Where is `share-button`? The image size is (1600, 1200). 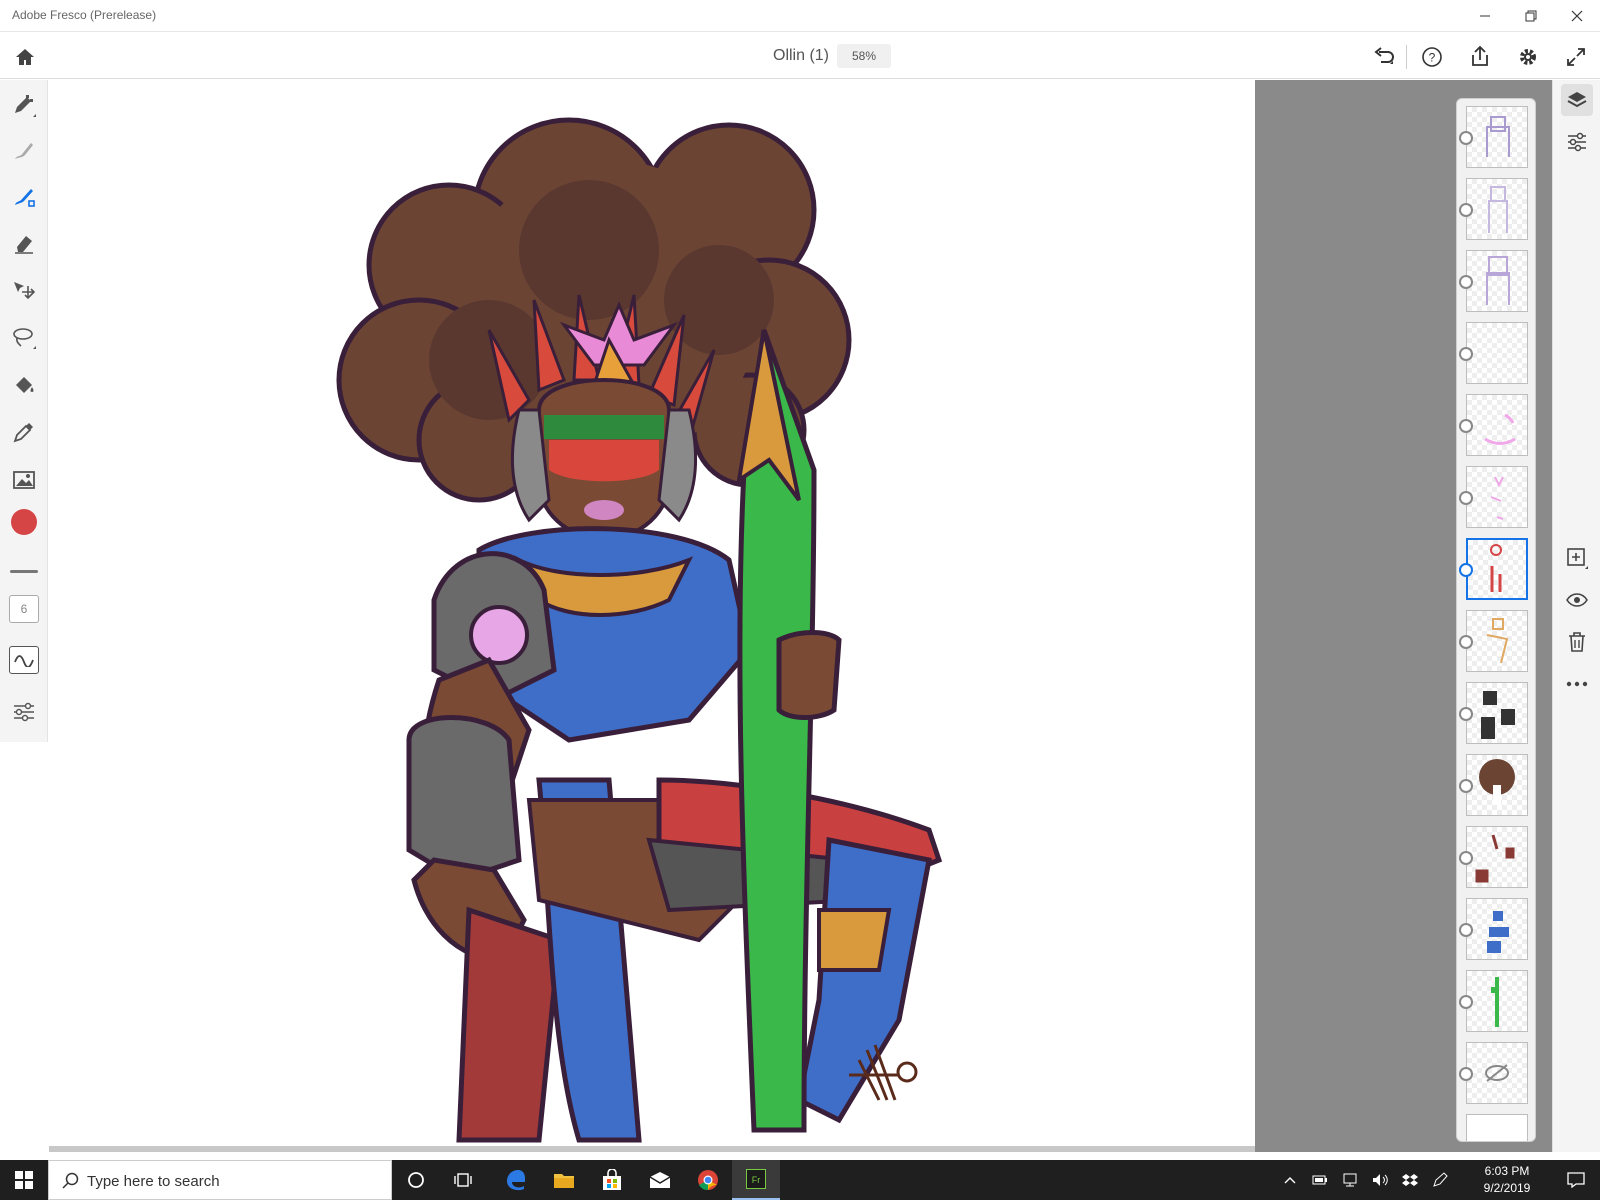 share-button is located at coordinates (1480, 57).